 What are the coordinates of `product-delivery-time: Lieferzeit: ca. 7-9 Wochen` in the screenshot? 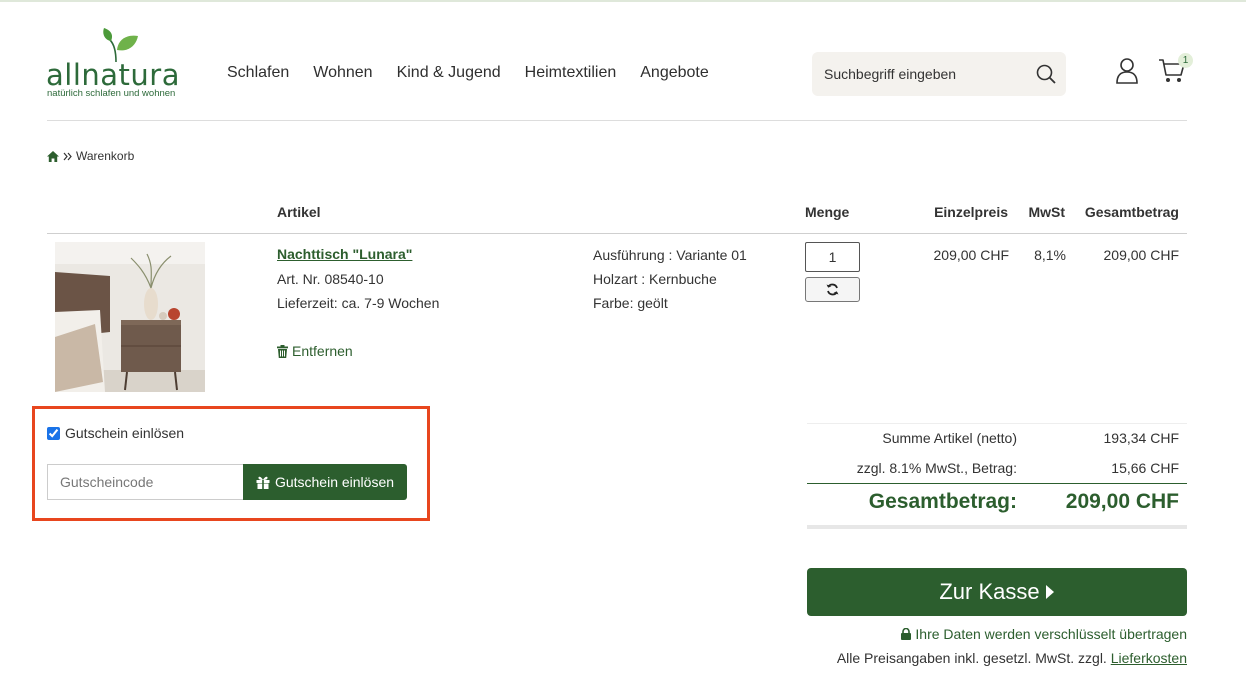 It's located at (358, 303).